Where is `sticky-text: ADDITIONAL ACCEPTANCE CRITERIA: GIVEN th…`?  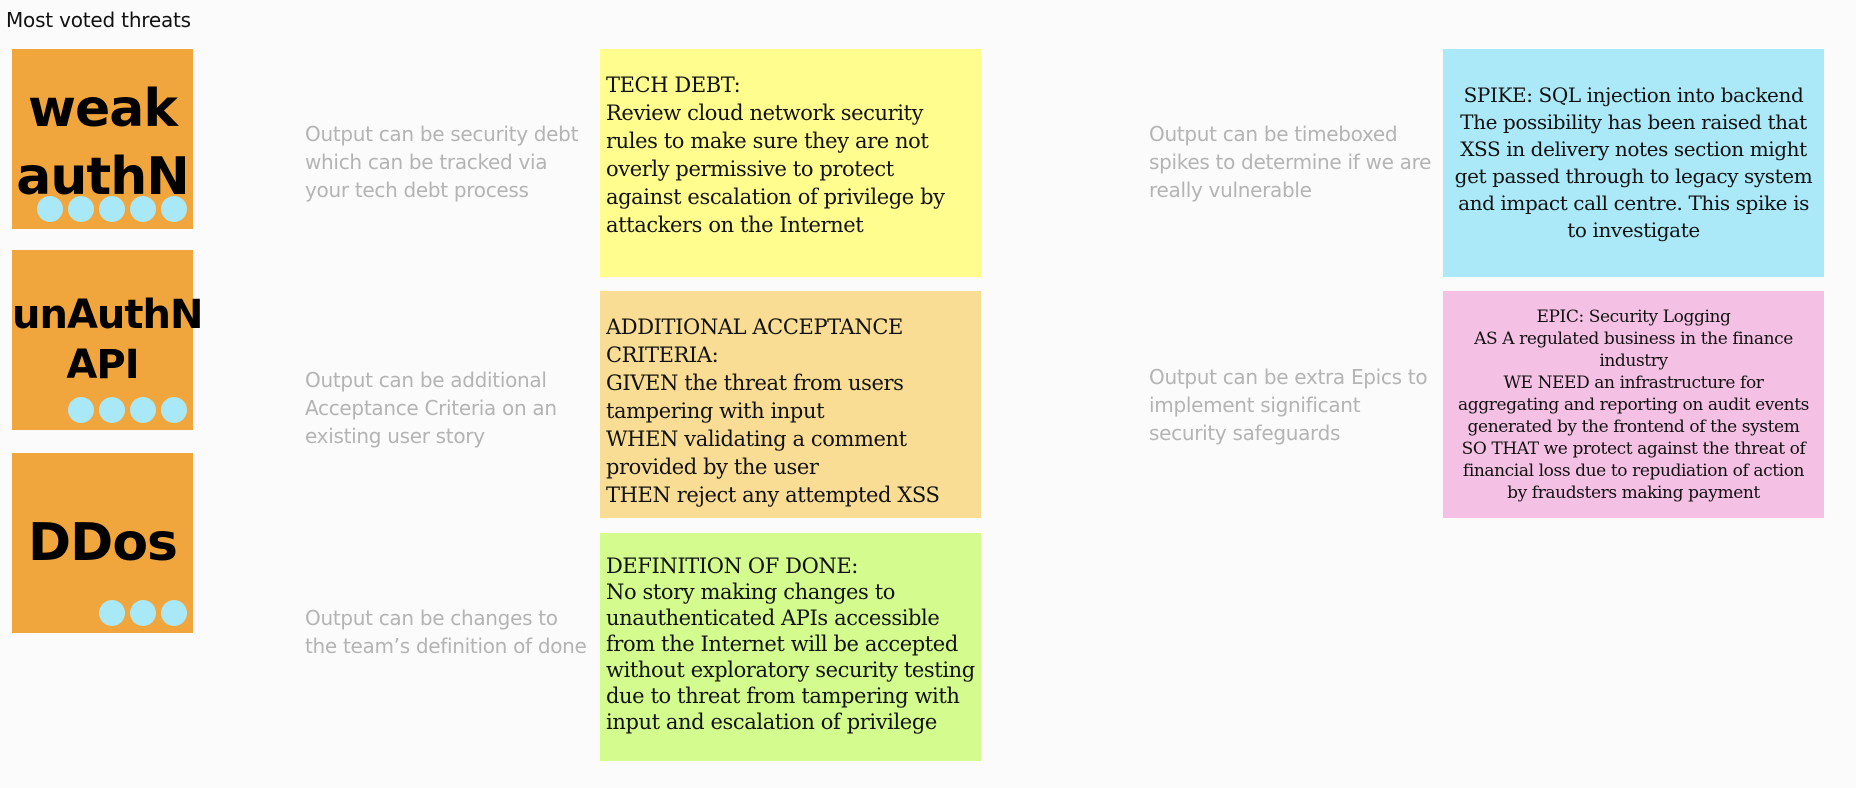
sticky-text: ADDITIONAL ACCEPTANCE CRITERIA: GIVEN th… is located at coordinates (773, 411).